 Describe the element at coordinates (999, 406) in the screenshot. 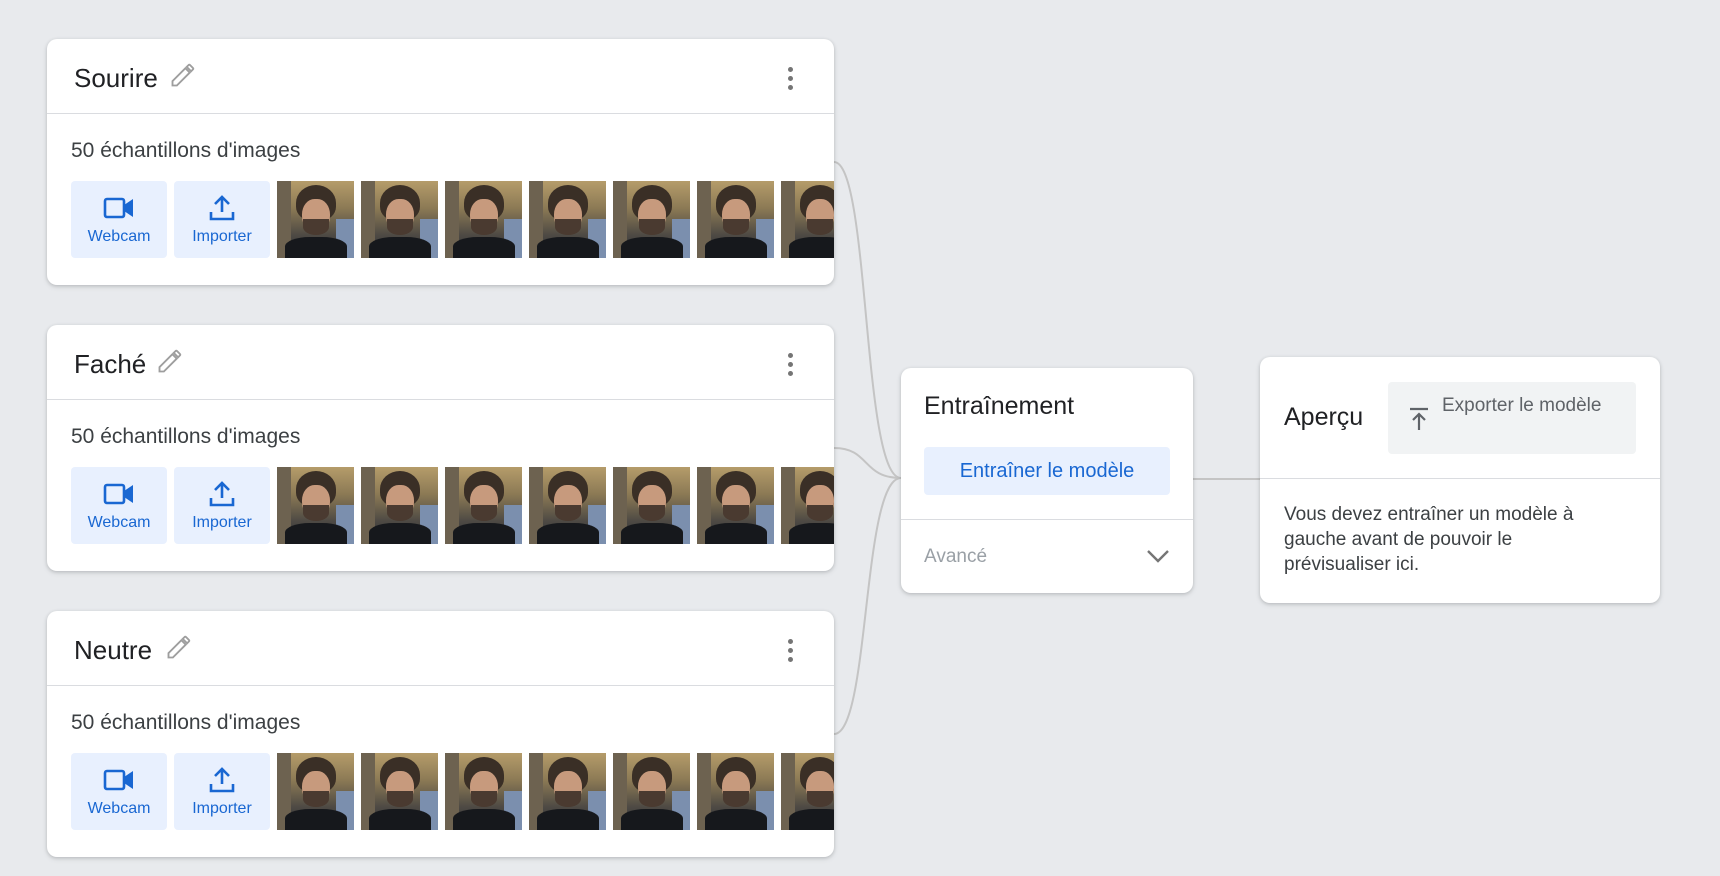

I see `training-title: Entraînement` at that location.